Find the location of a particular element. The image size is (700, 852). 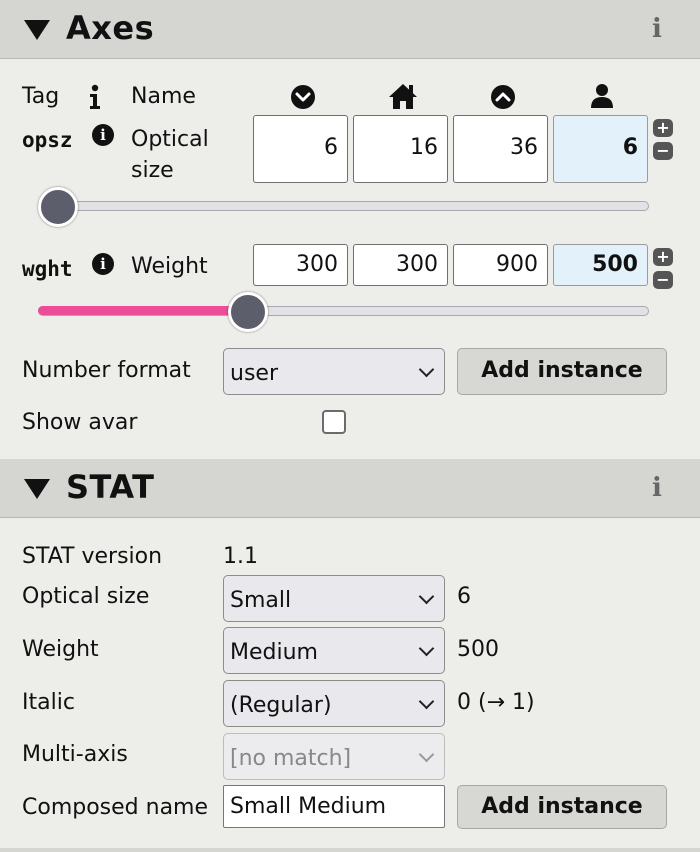

multi-axis-select-value: [no match] is located at coordinates (291, 758).